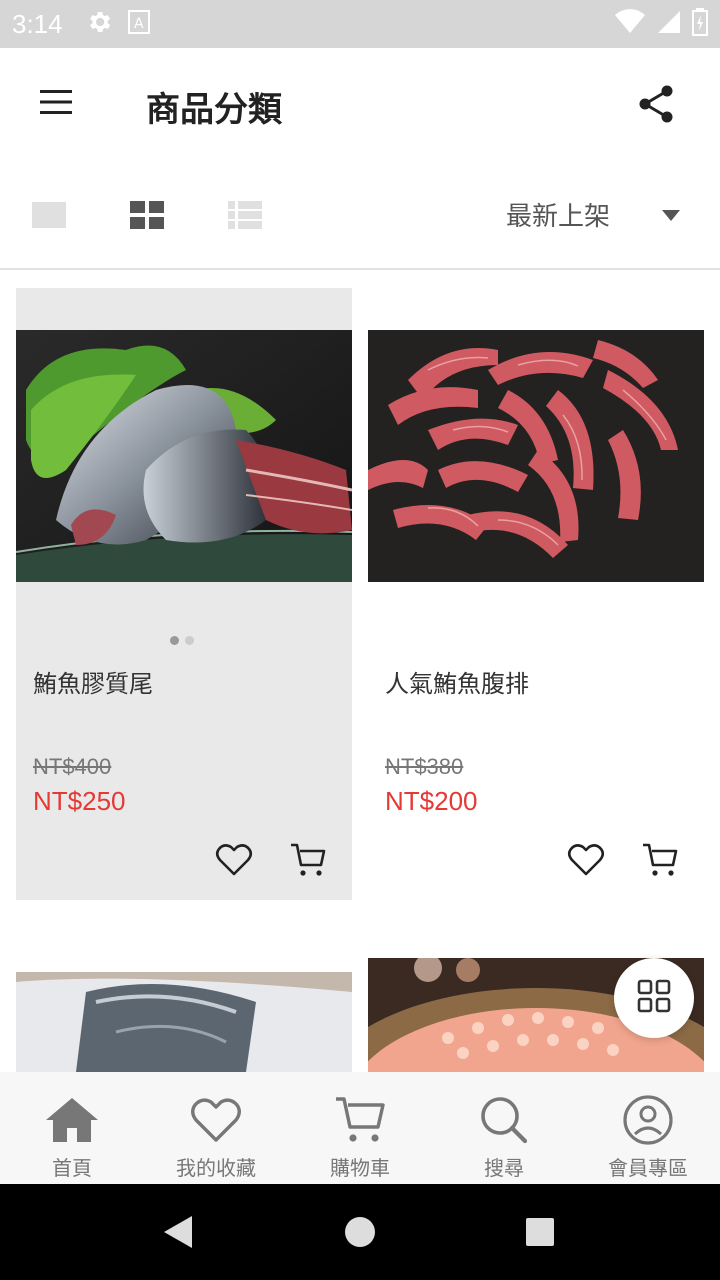  I want to click on share-button, so click(656, 106).